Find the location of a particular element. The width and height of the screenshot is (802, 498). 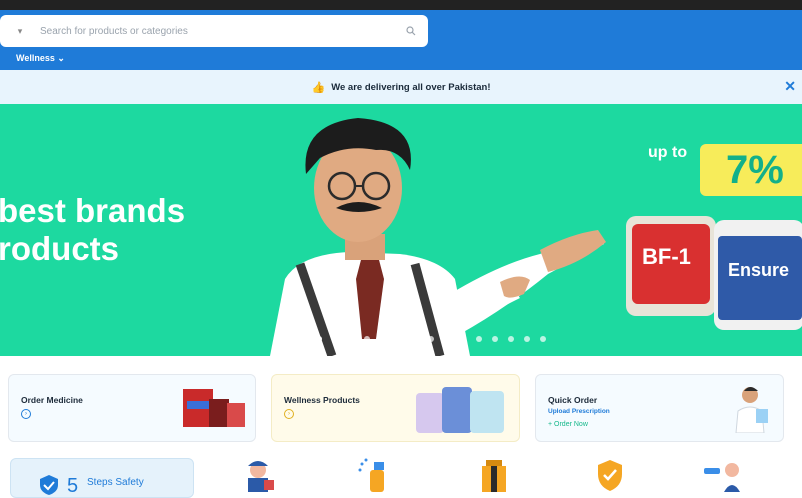

search-button is located at coordinates (411, 31).